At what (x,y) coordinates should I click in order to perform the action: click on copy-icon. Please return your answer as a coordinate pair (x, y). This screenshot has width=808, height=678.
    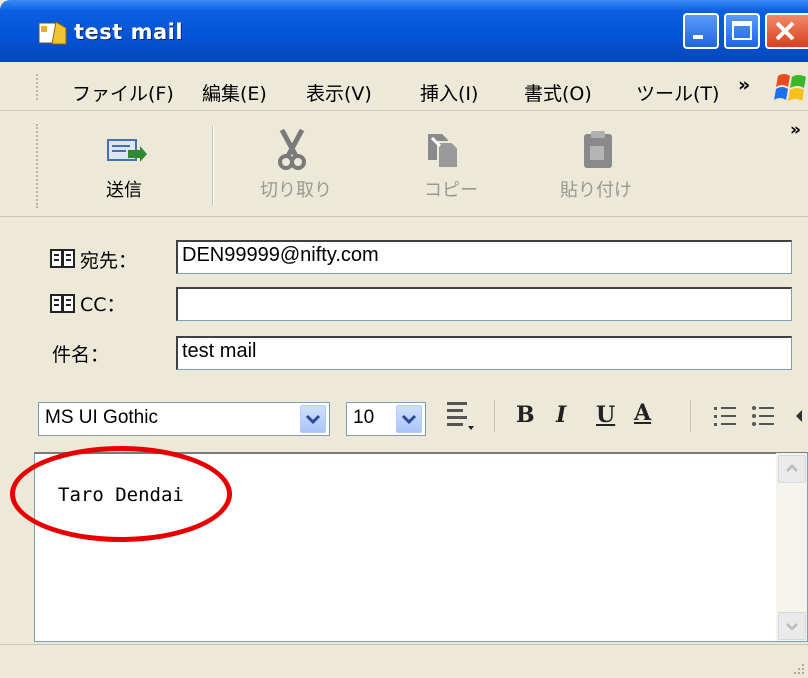
    Looking at the image, I should click on (443, 151).